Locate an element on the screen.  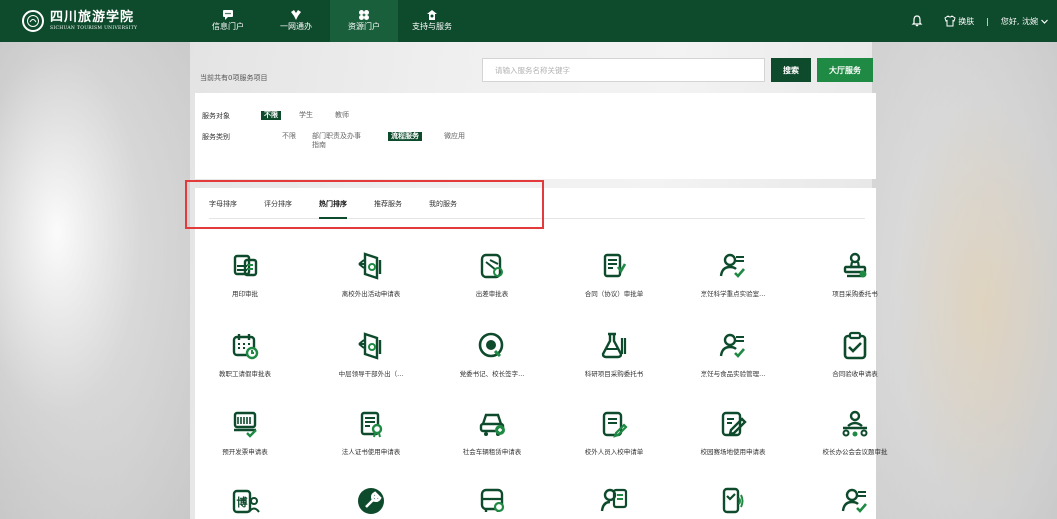
wrench-icon is located at coordinates (371, 501).